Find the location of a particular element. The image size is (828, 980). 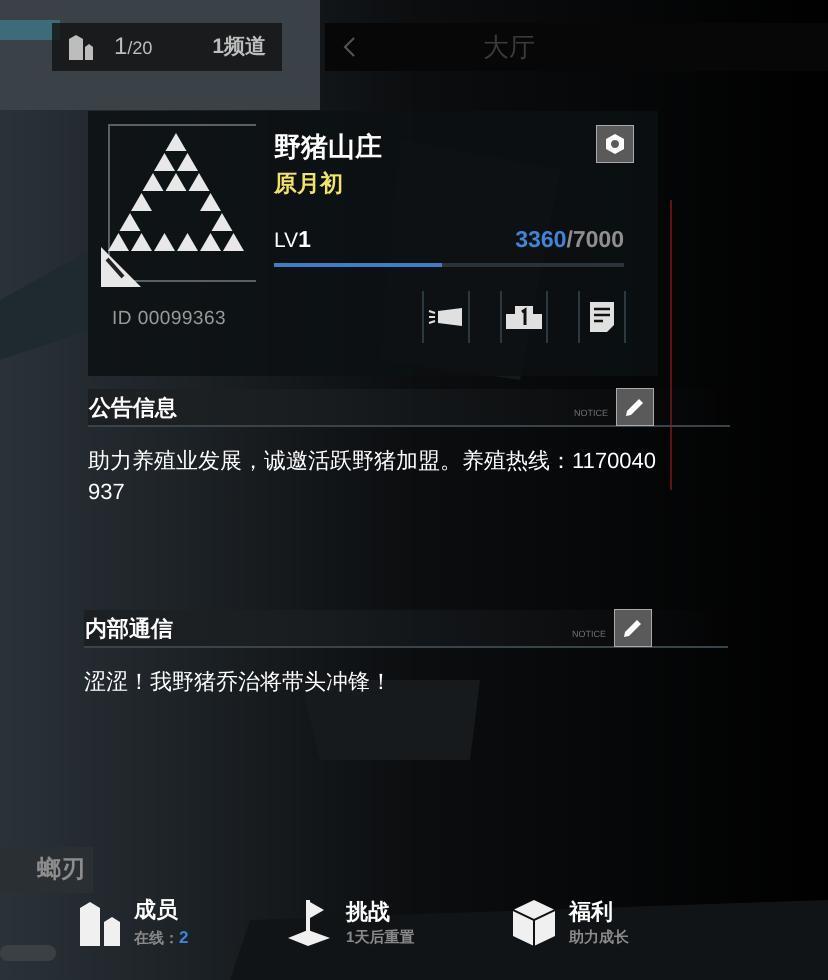

box-icon is located at coordinates (534, 923).